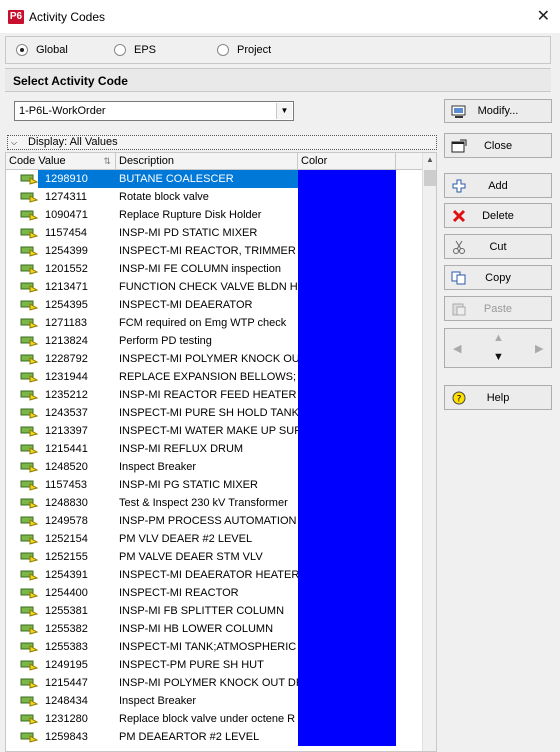 Image resolution: width=560 pixels, height=752 pixels. What do you see at coordinates (498, 145) in the screenshot?
I see `close-button: Close` at bounding box center [498, 145].